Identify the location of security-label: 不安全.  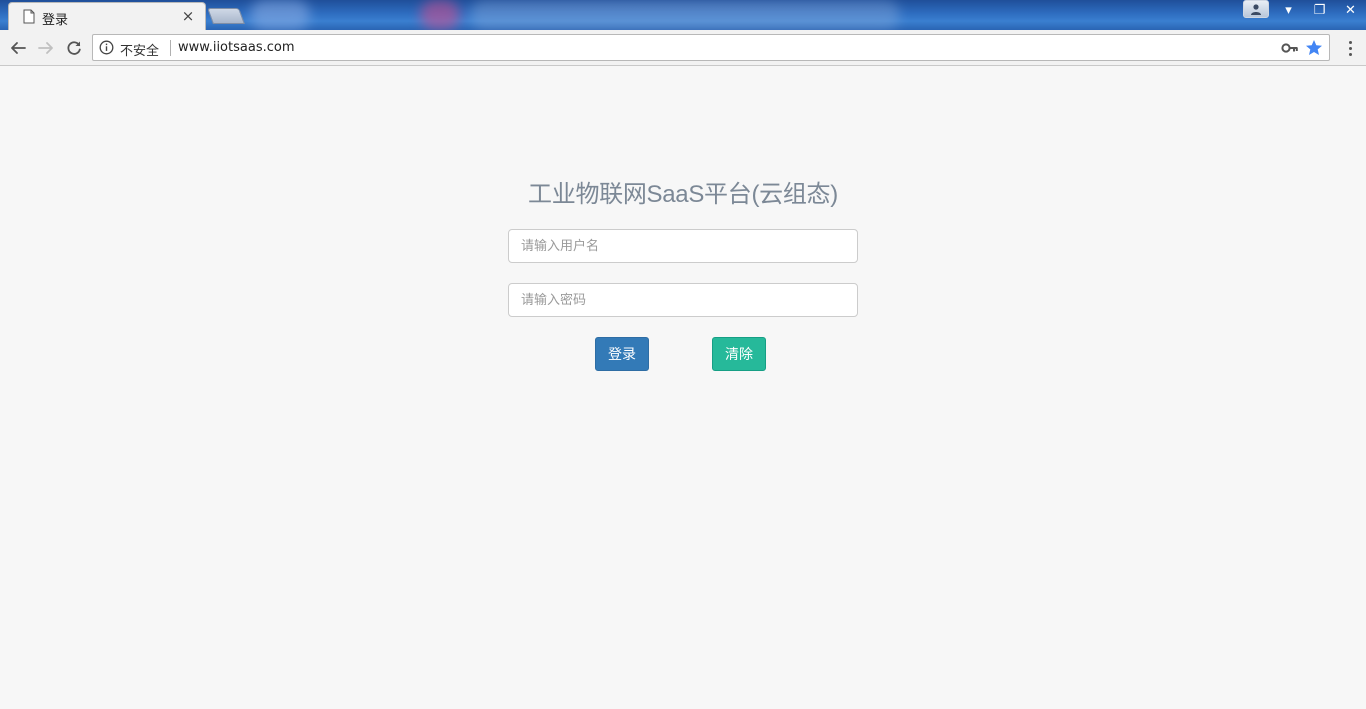
(139, 49).